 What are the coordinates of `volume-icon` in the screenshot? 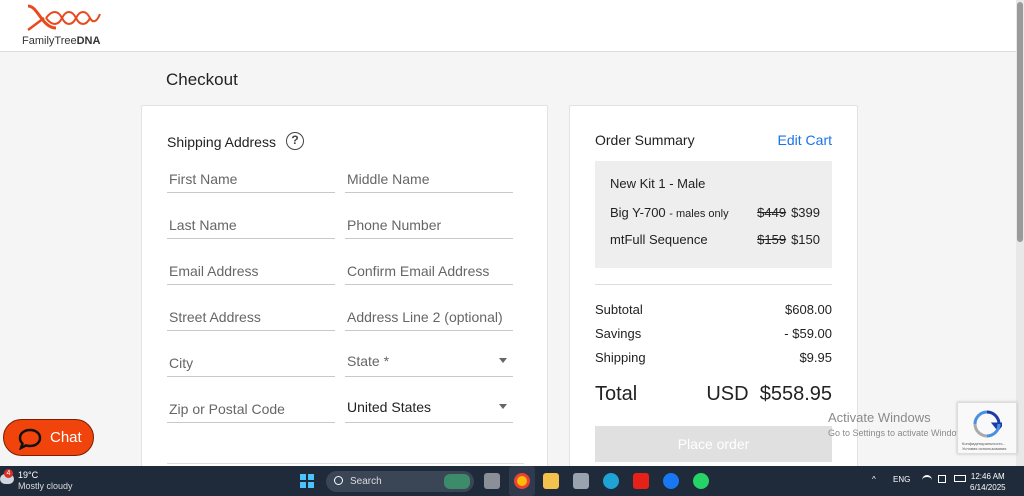 It's located at (942, 479).